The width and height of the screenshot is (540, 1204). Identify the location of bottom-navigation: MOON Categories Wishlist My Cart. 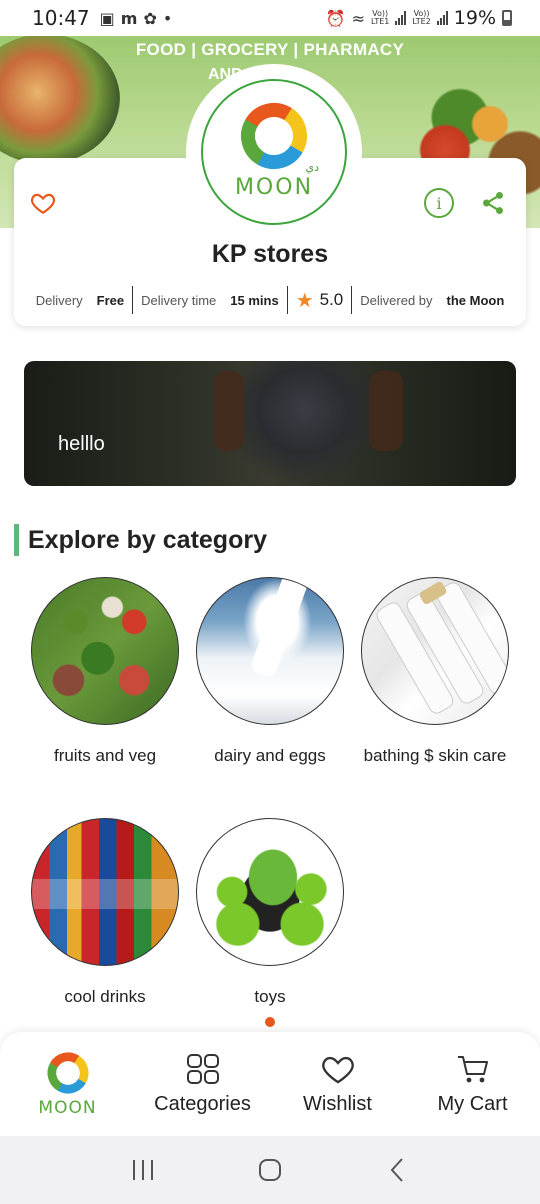
(270, 1084).